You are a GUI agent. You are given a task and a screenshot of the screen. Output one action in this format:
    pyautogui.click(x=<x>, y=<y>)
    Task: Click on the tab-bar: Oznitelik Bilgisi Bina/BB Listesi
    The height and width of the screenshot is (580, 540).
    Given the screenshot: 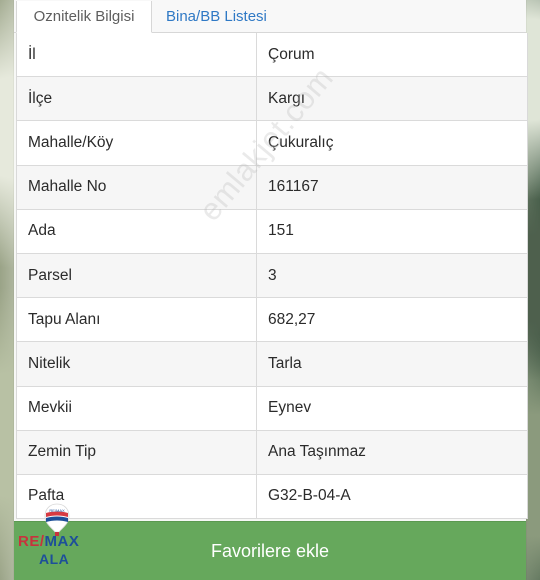 What is the action you would take?
    pyautogui.click(x=270, y=16)
    